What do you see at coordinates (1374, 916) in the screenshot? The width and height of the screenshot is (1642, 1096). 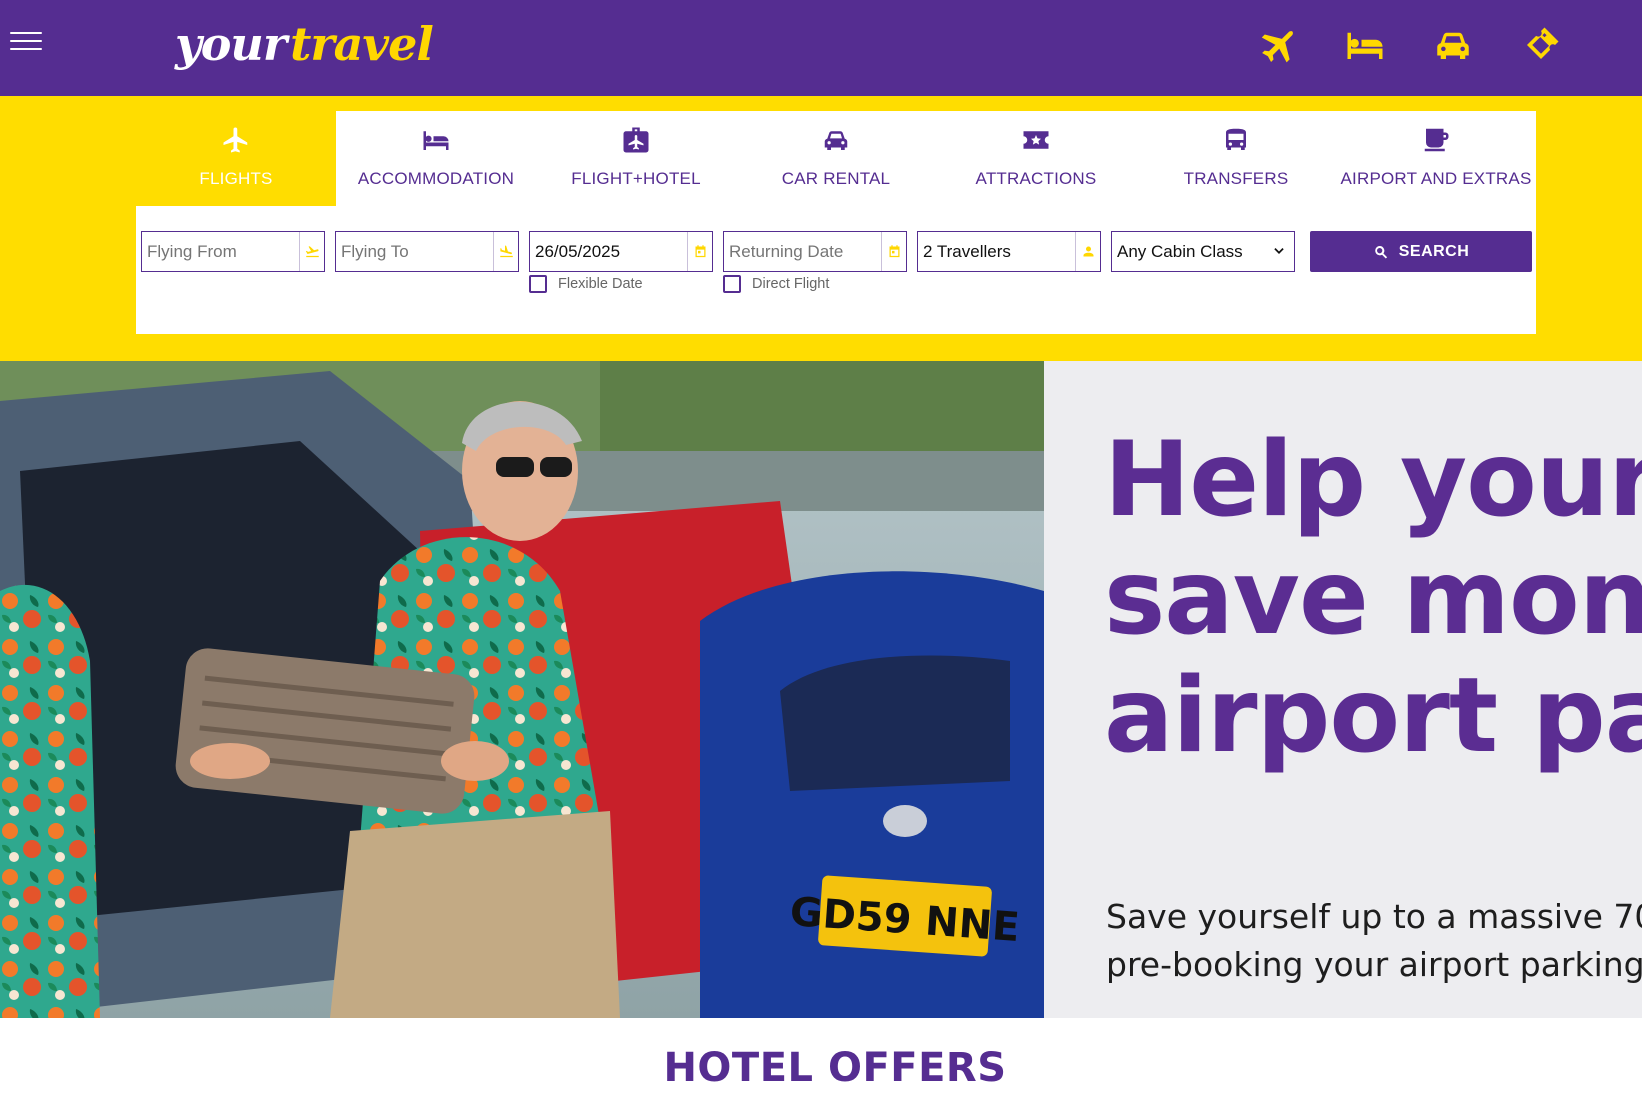 I see `hero-subtext-line: Save yourself up to a massive 70% by` at bounding box center [1374, 916].